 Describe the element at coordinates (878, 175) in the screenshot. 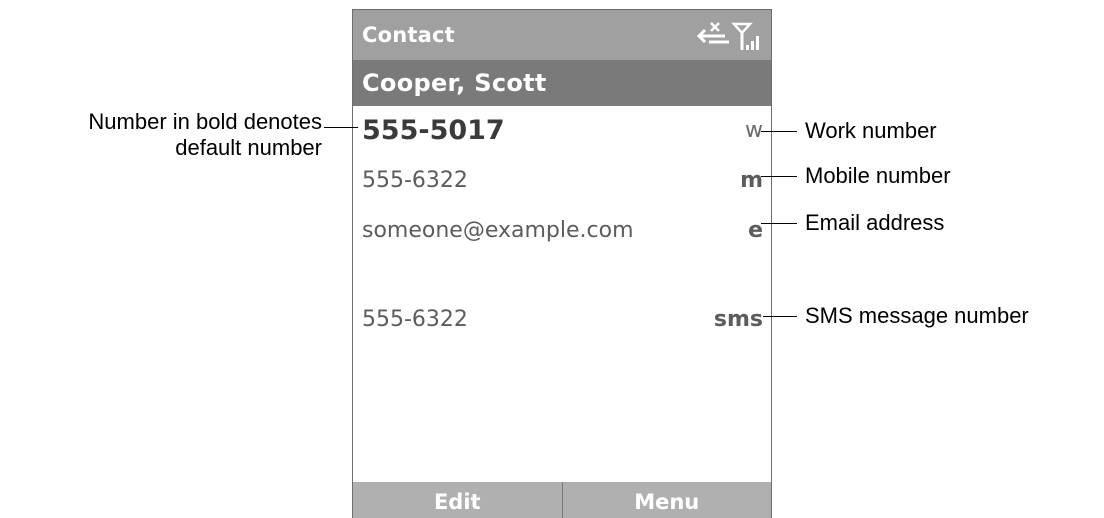

I see `mobile-number-callout: Mobile number` at that location.